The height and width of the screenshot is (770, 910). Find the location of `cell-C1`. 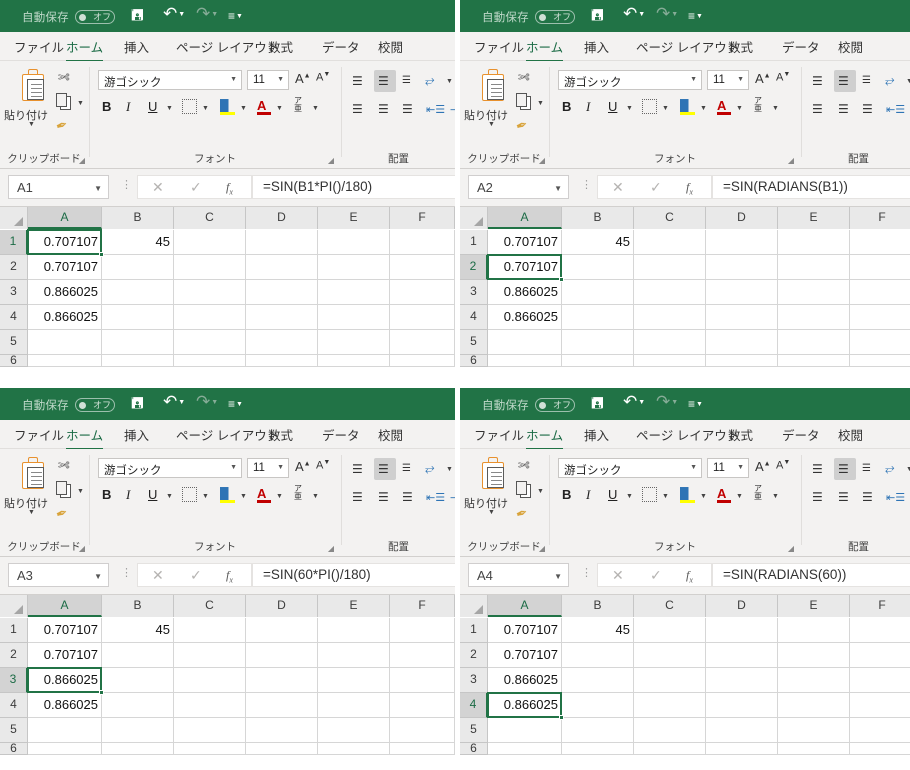

cell-C1 is located at coordinates (670, 630).